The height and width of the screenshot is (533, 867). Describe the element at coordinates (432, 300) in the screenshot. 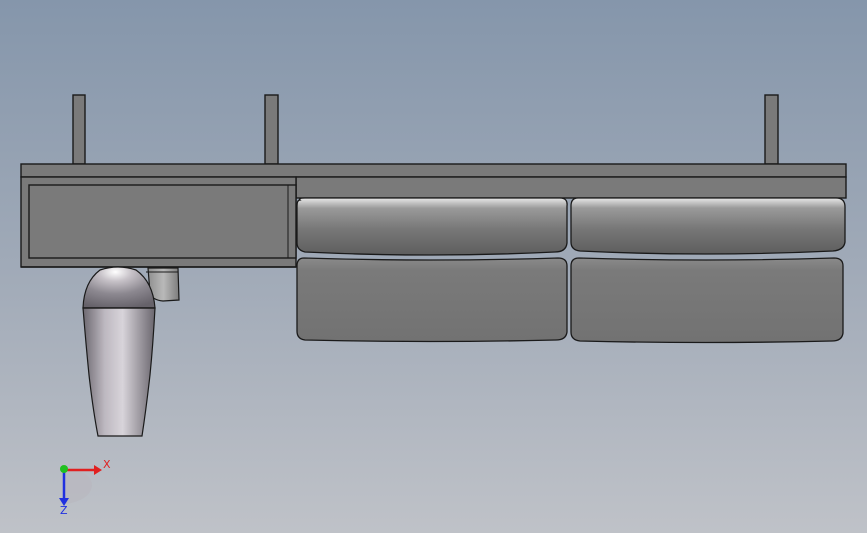

I see `cushion-bottom-left` at that location.